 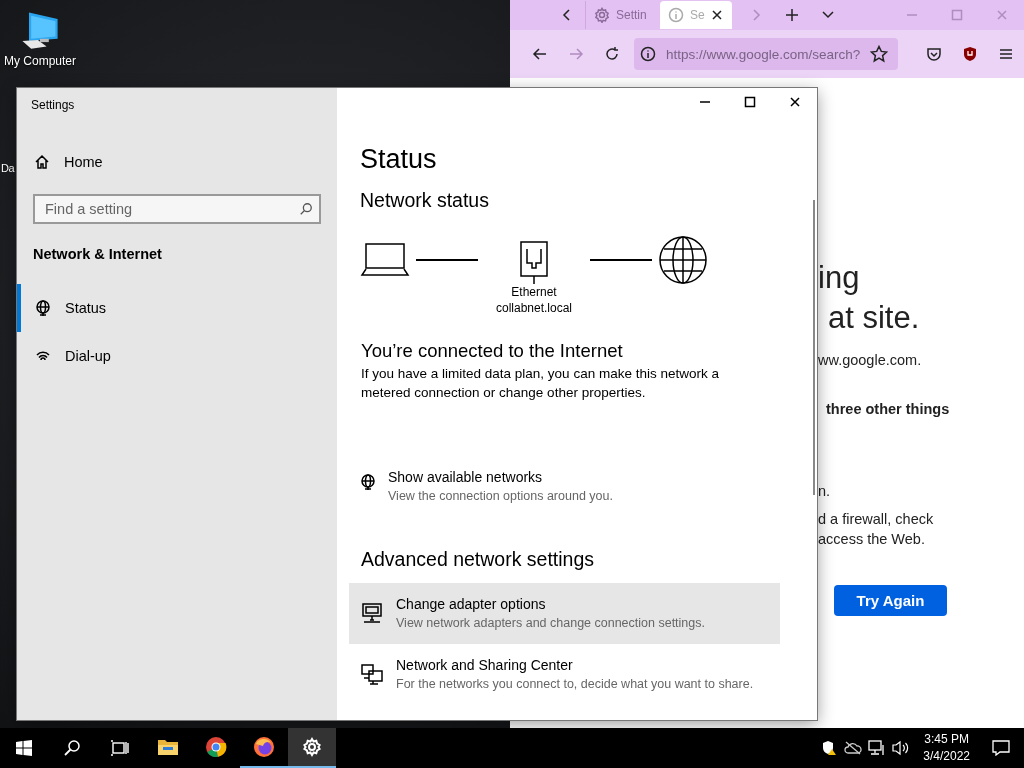 What do you see at coordinates (890, 600) in the screenshot?
I see `try-again-button: Try Again` at bounding box center [890, 600].